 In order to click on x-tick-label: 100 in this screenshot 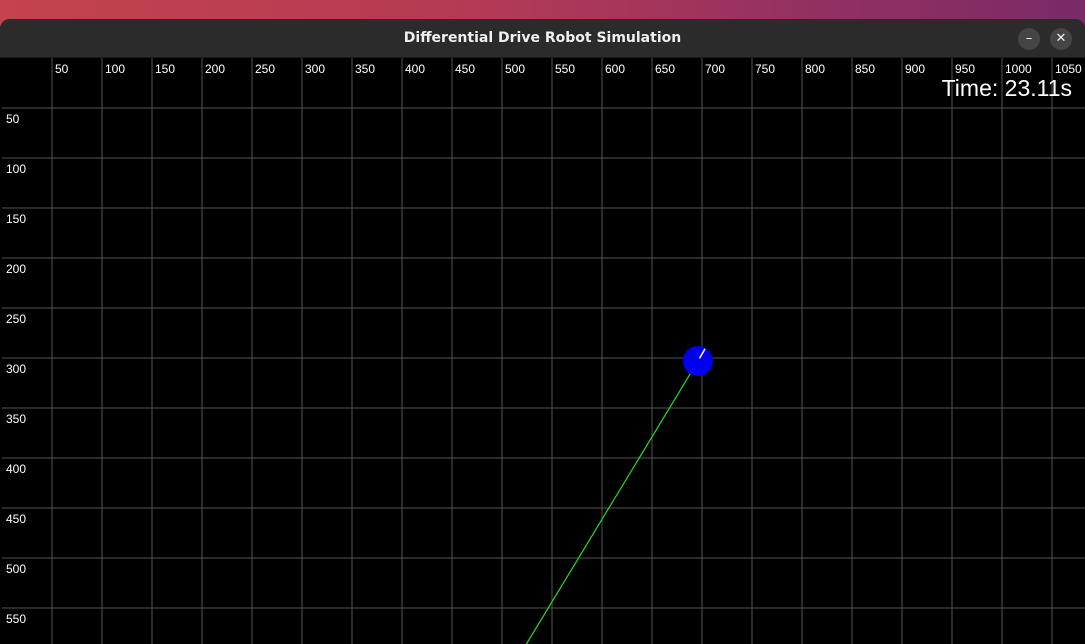, I will do `click(115, 69)`.